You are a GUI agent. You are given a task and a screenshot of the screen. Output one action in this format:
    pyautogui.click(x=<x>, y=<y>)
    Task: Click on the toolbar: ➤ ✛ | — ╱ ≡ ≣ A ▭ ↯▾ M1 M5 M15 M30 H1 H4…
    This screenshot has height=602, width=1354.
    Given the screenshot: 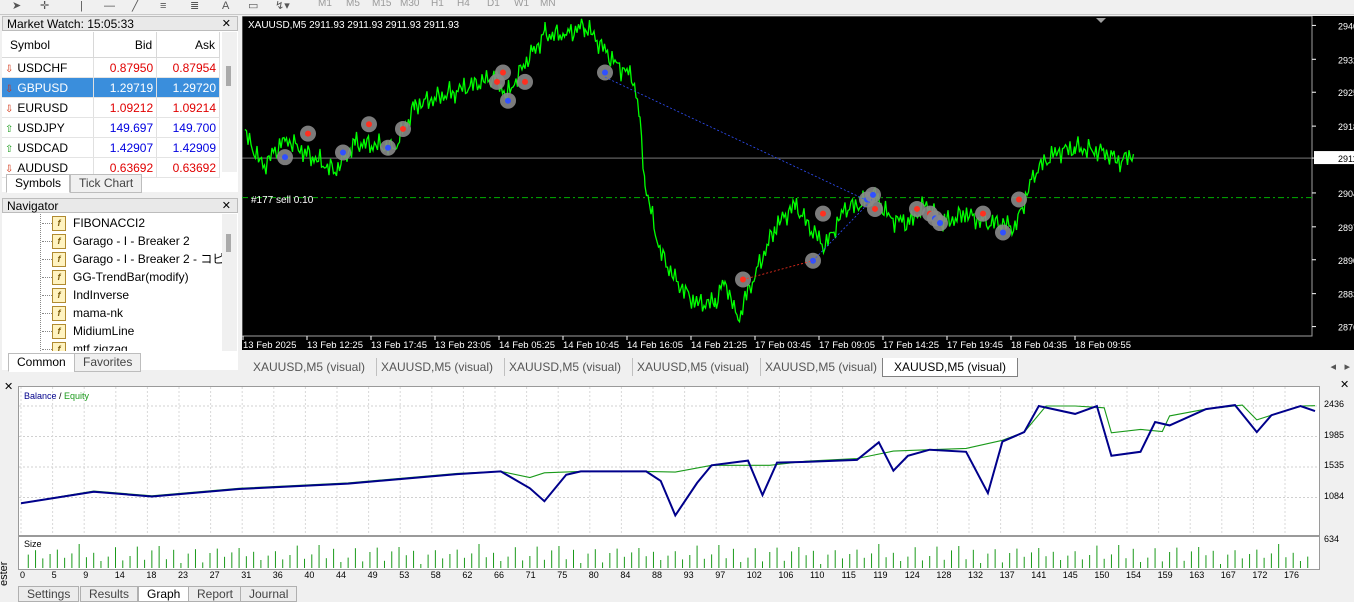 What is the action you would take?
    pyautogui.click(x=677, y=7)
    